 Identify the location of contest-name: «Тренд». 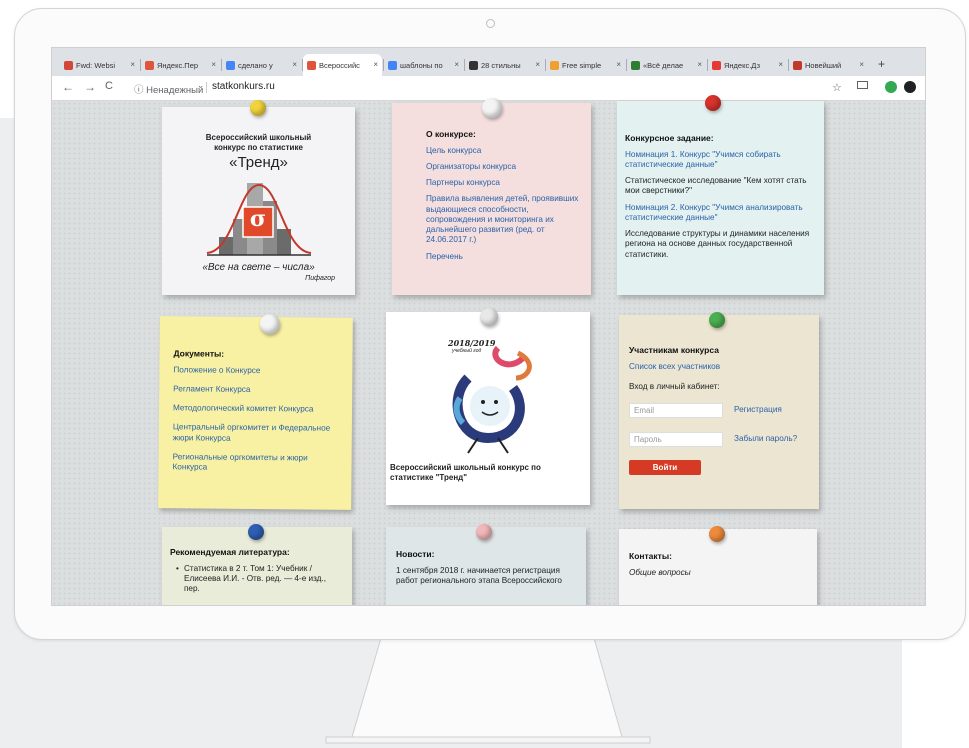
(258, 162).